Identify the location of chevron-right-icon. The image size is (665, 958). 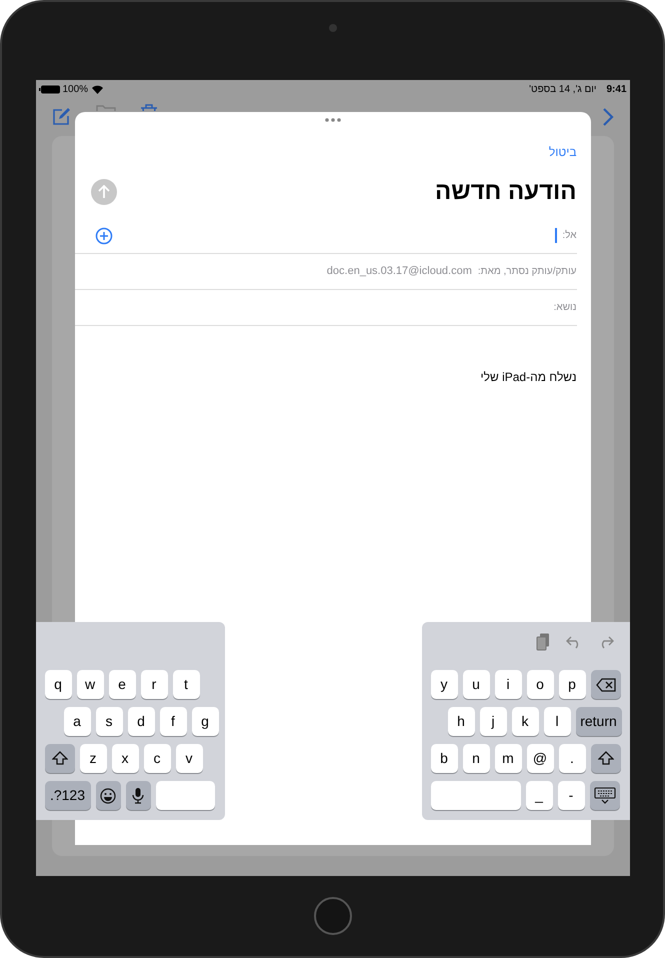
(608, 117).